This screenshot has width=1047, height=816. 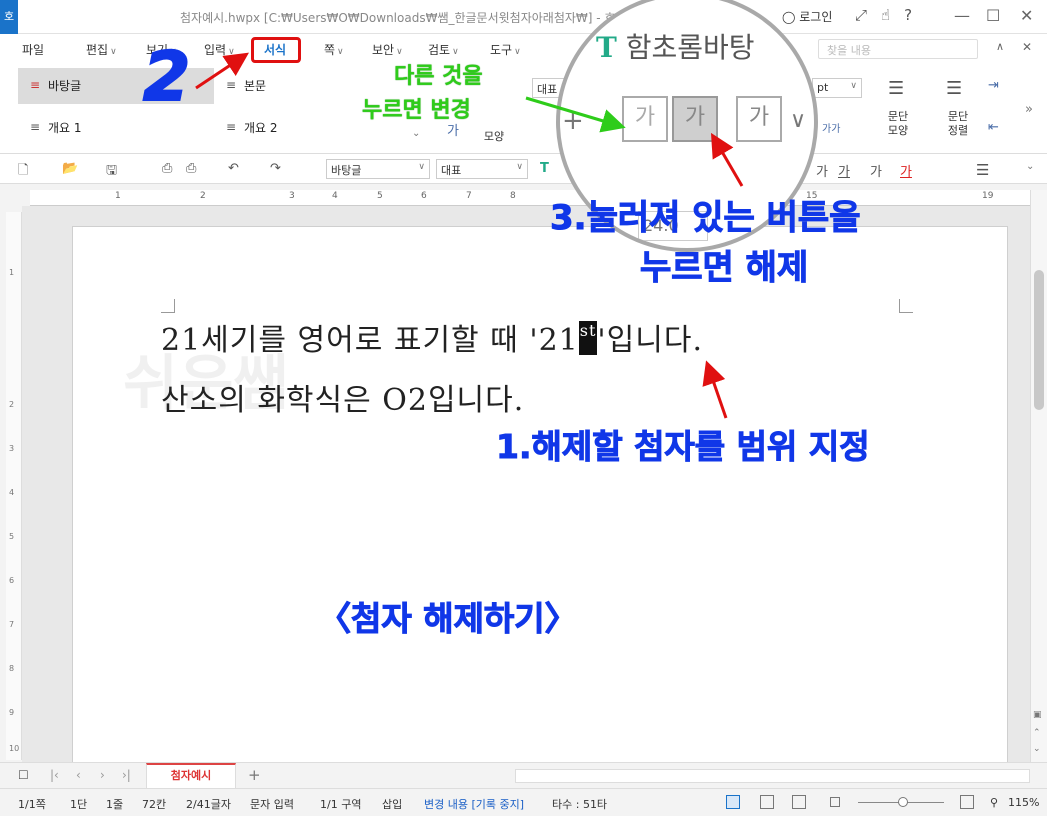 What do you see at coordinates (272, 804) in the screenshot?
I see `status-mode: 문자 입력` at bounding box center [272, 804].